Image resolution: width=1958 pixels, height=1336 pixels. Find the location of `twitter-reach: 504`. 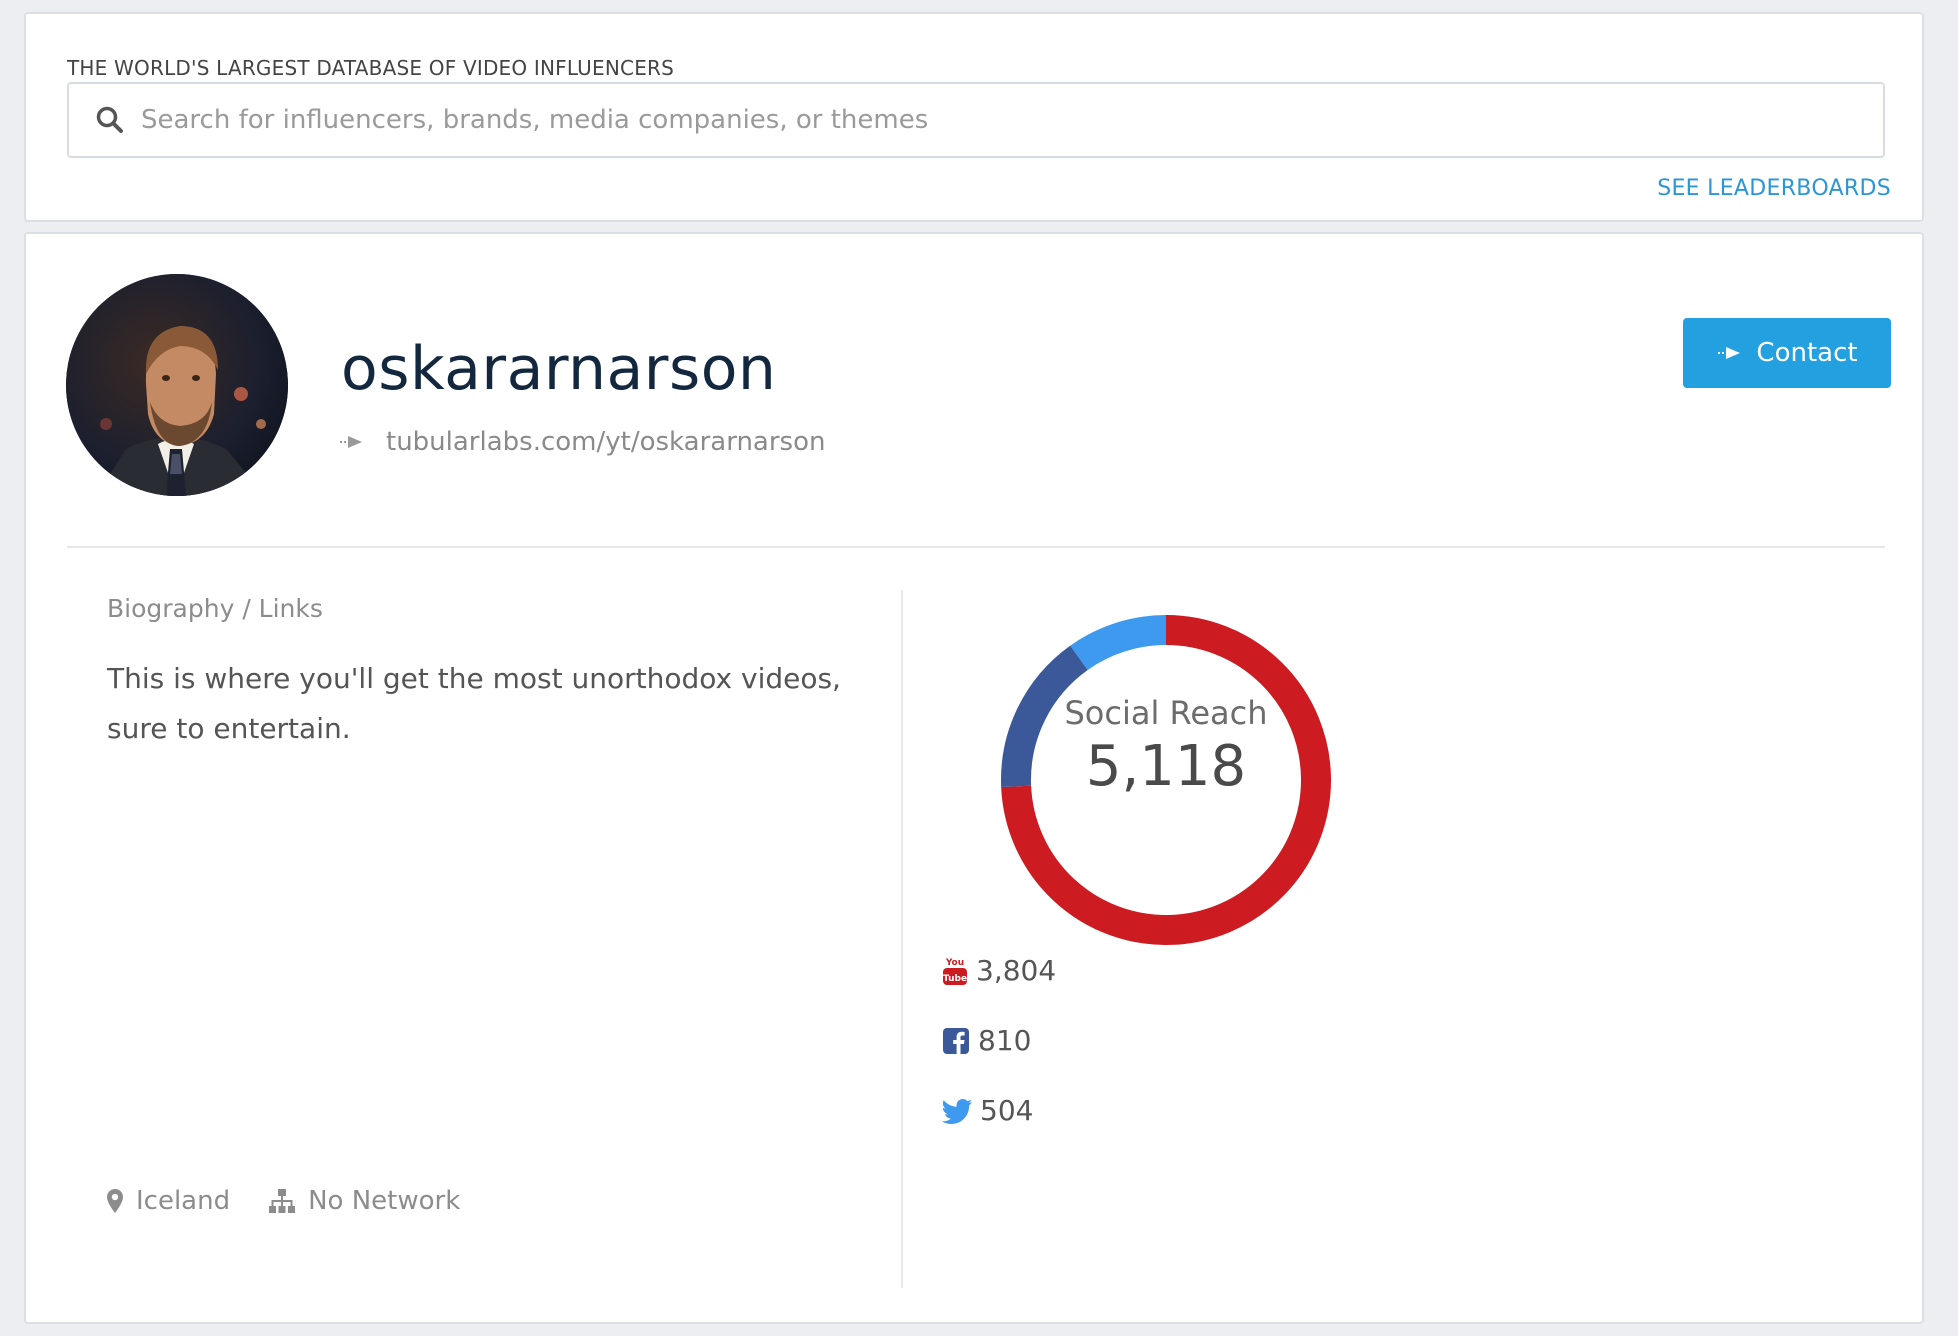

twitter-reach: 504 is located at coordinates (987, 1110).